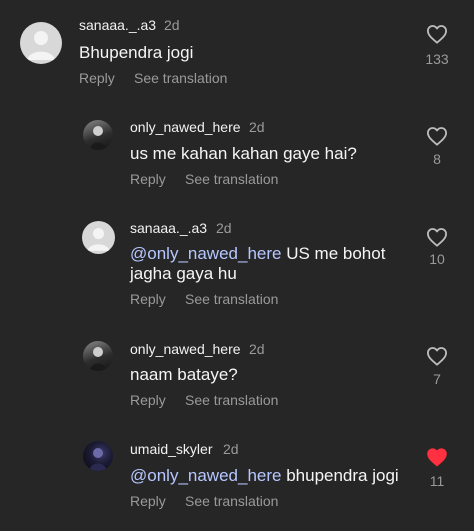 This screenshot has height=531, width=474. I want to click on comment-body: bhupendra jogi, so click(340, 475).